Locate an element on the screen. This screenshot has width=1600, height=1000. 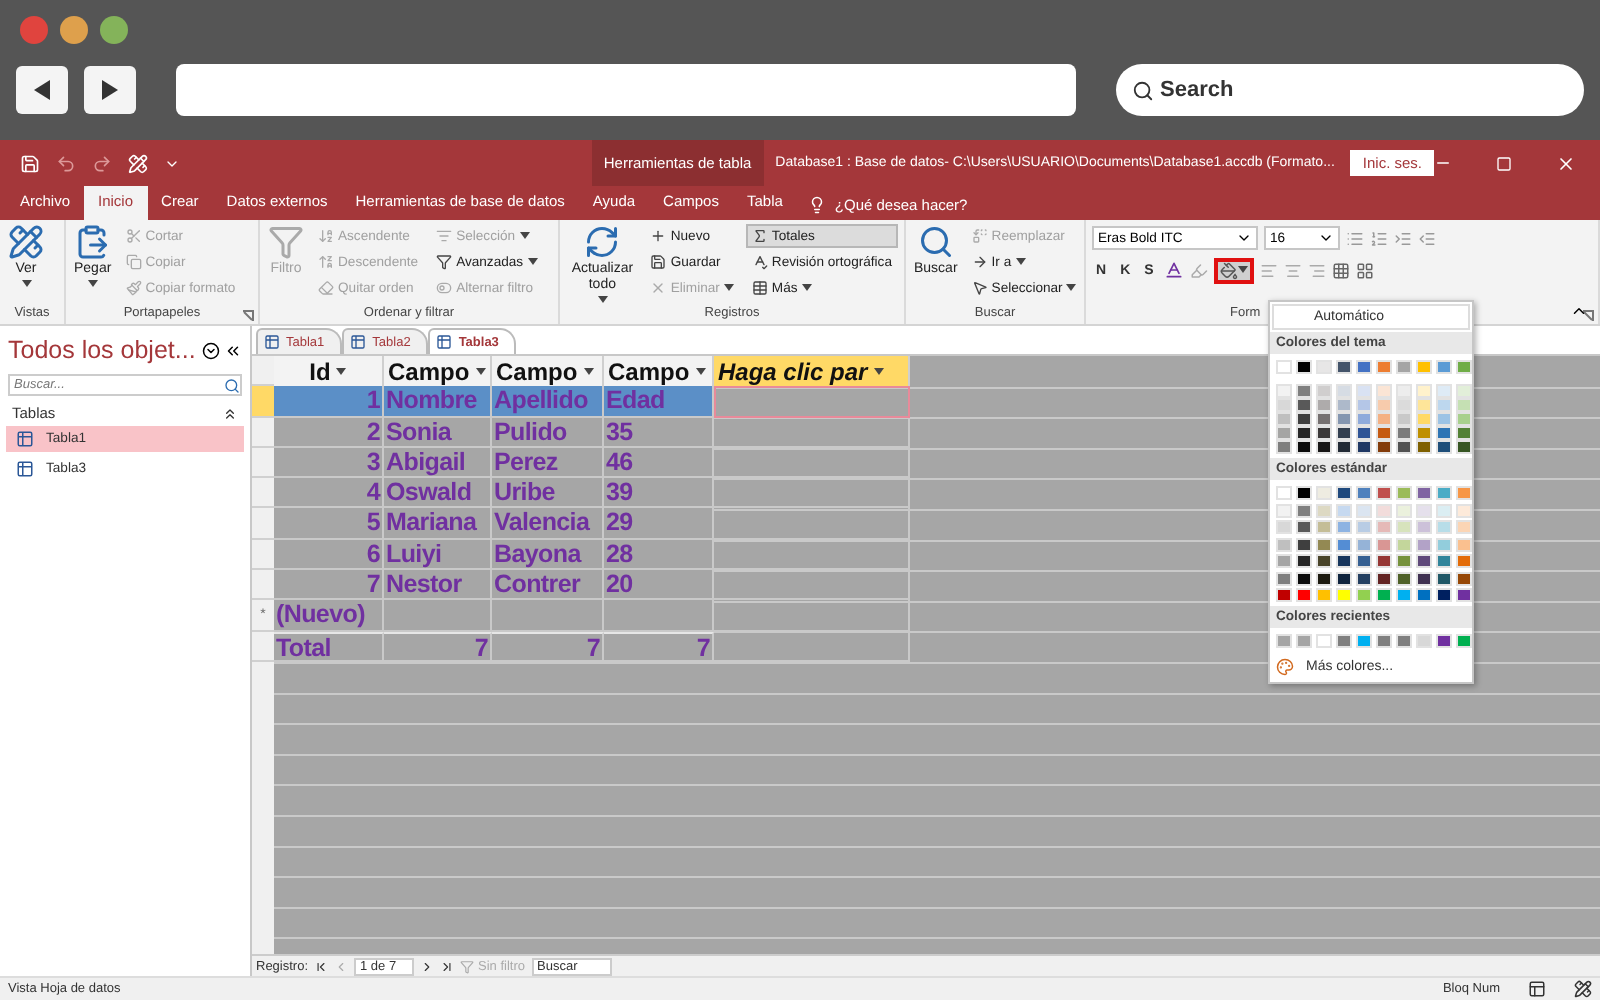
table-cell: 3 is located at coordinates (329, 463).